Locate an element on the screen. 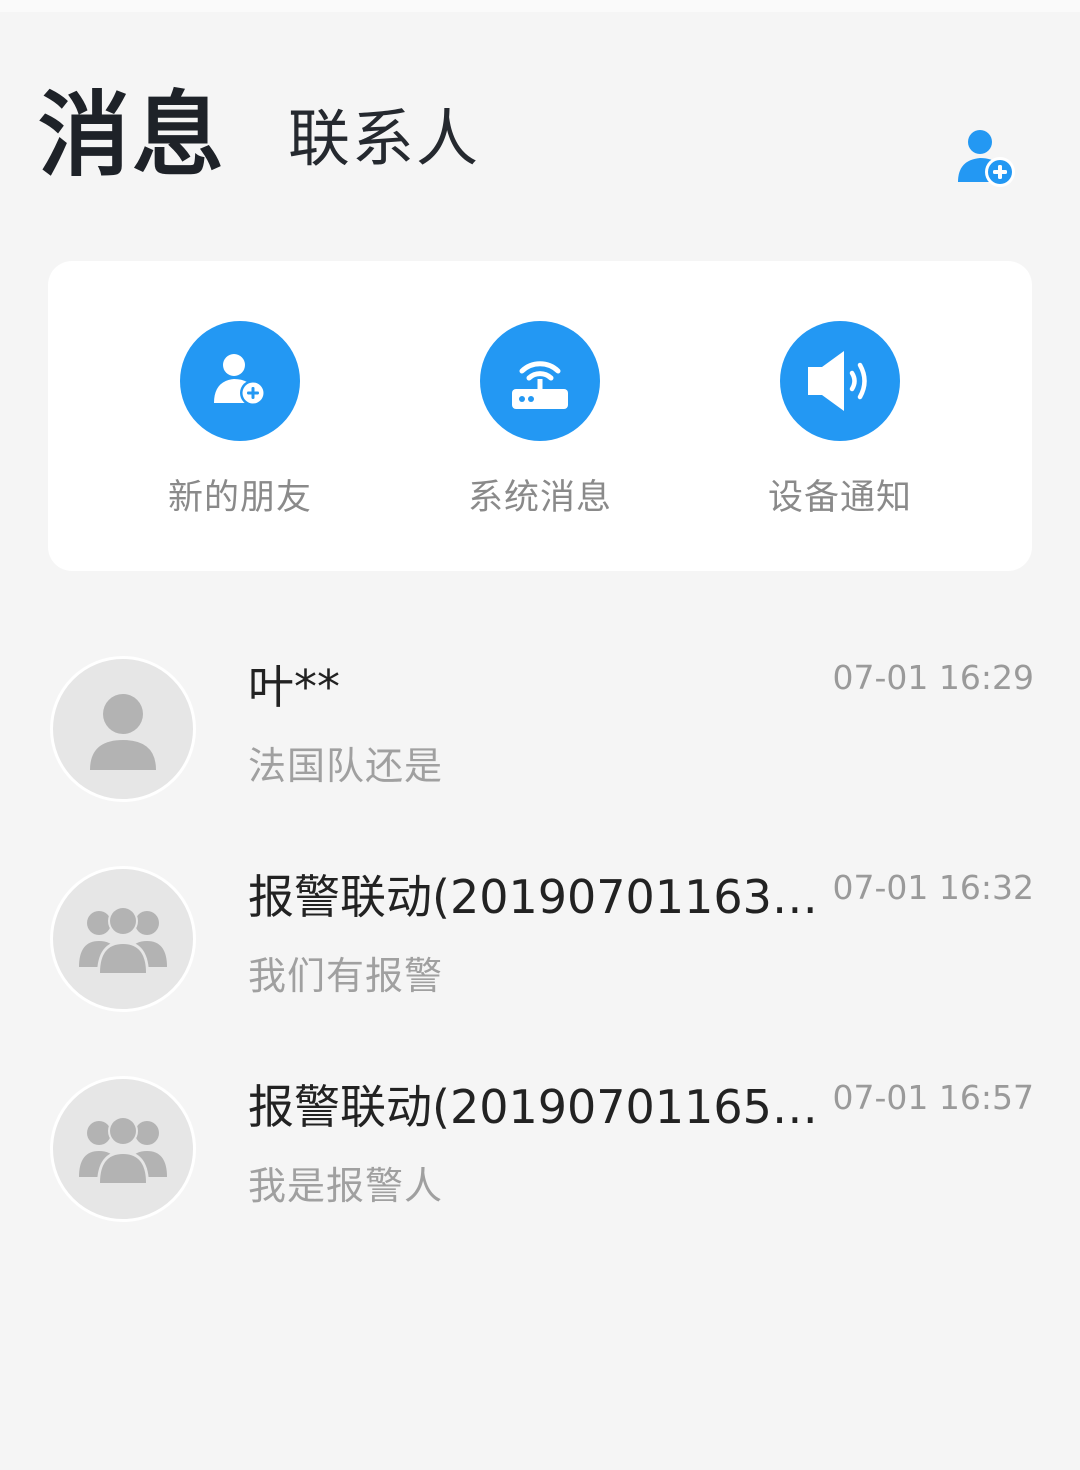  system-messages-icon-circle is located at coordinates (540, 381).